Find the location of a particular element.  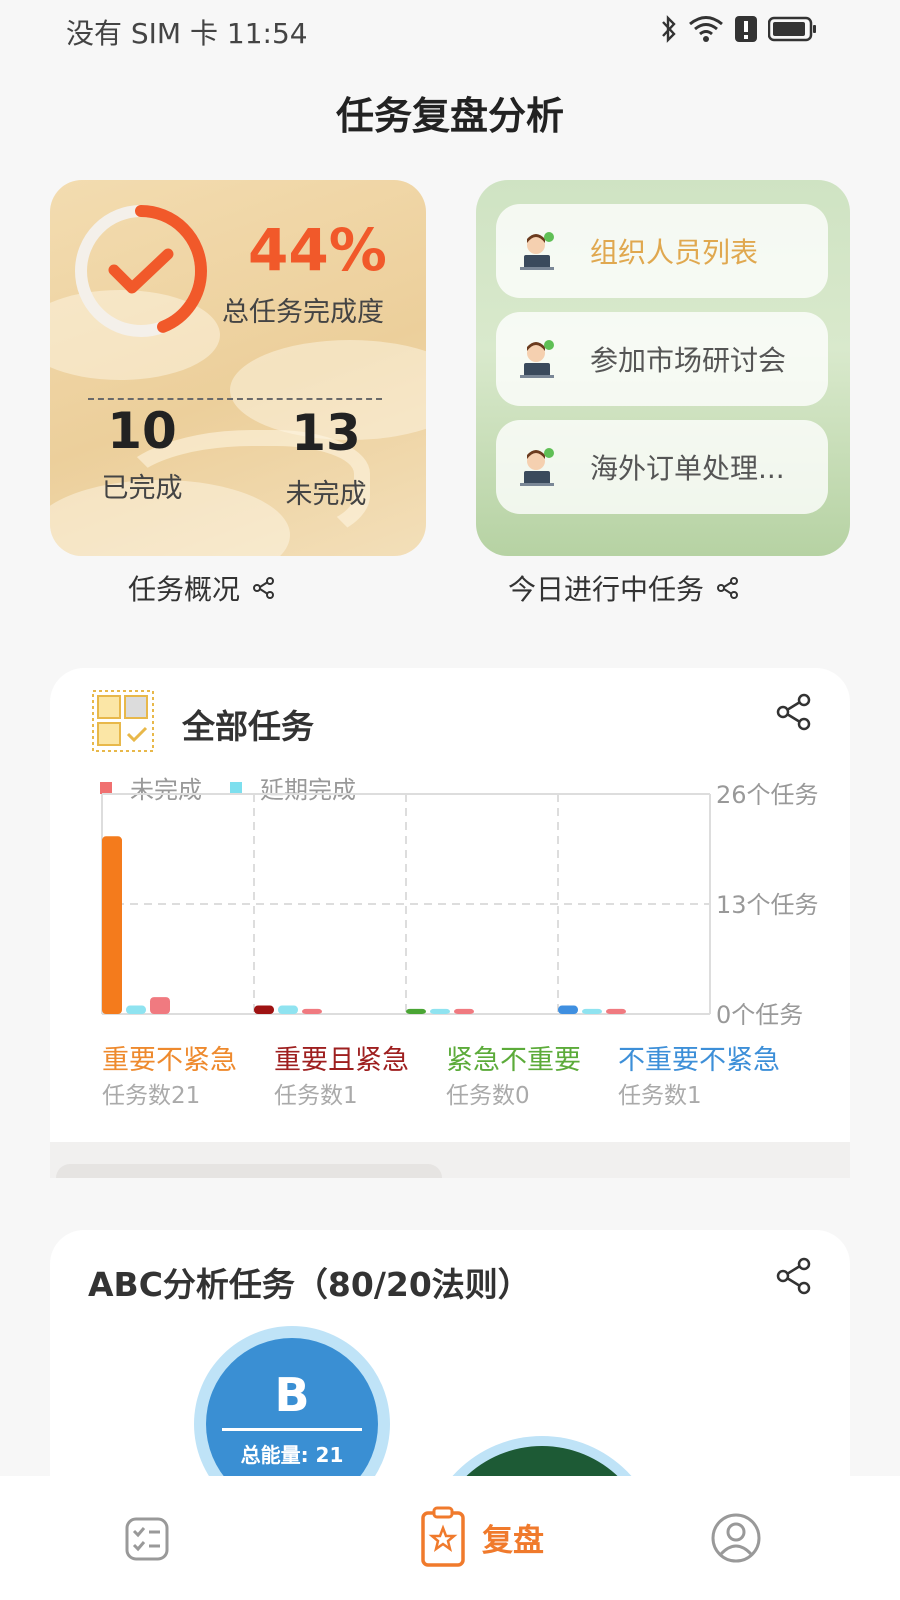

today-task-text: 参加市场研讨会 is located at coordinates (688, 360).